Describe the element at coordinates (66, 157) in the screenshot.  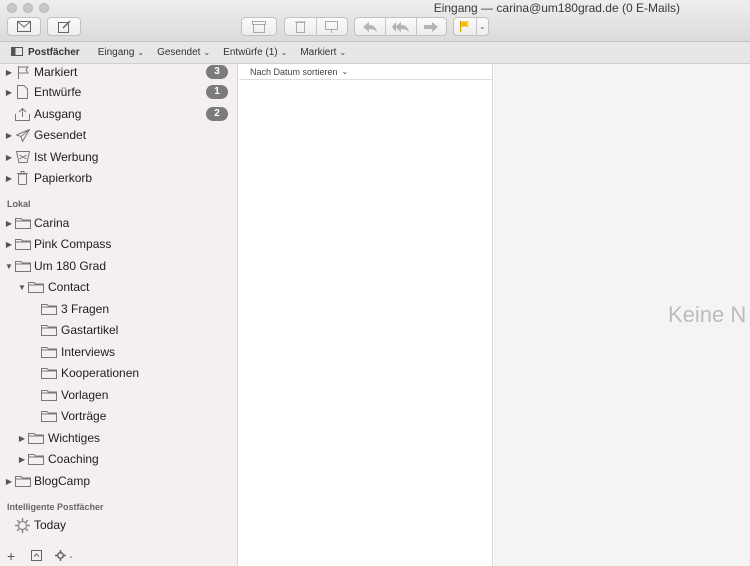
I see `sidebar-item-label: Ist Werbung` at that location.